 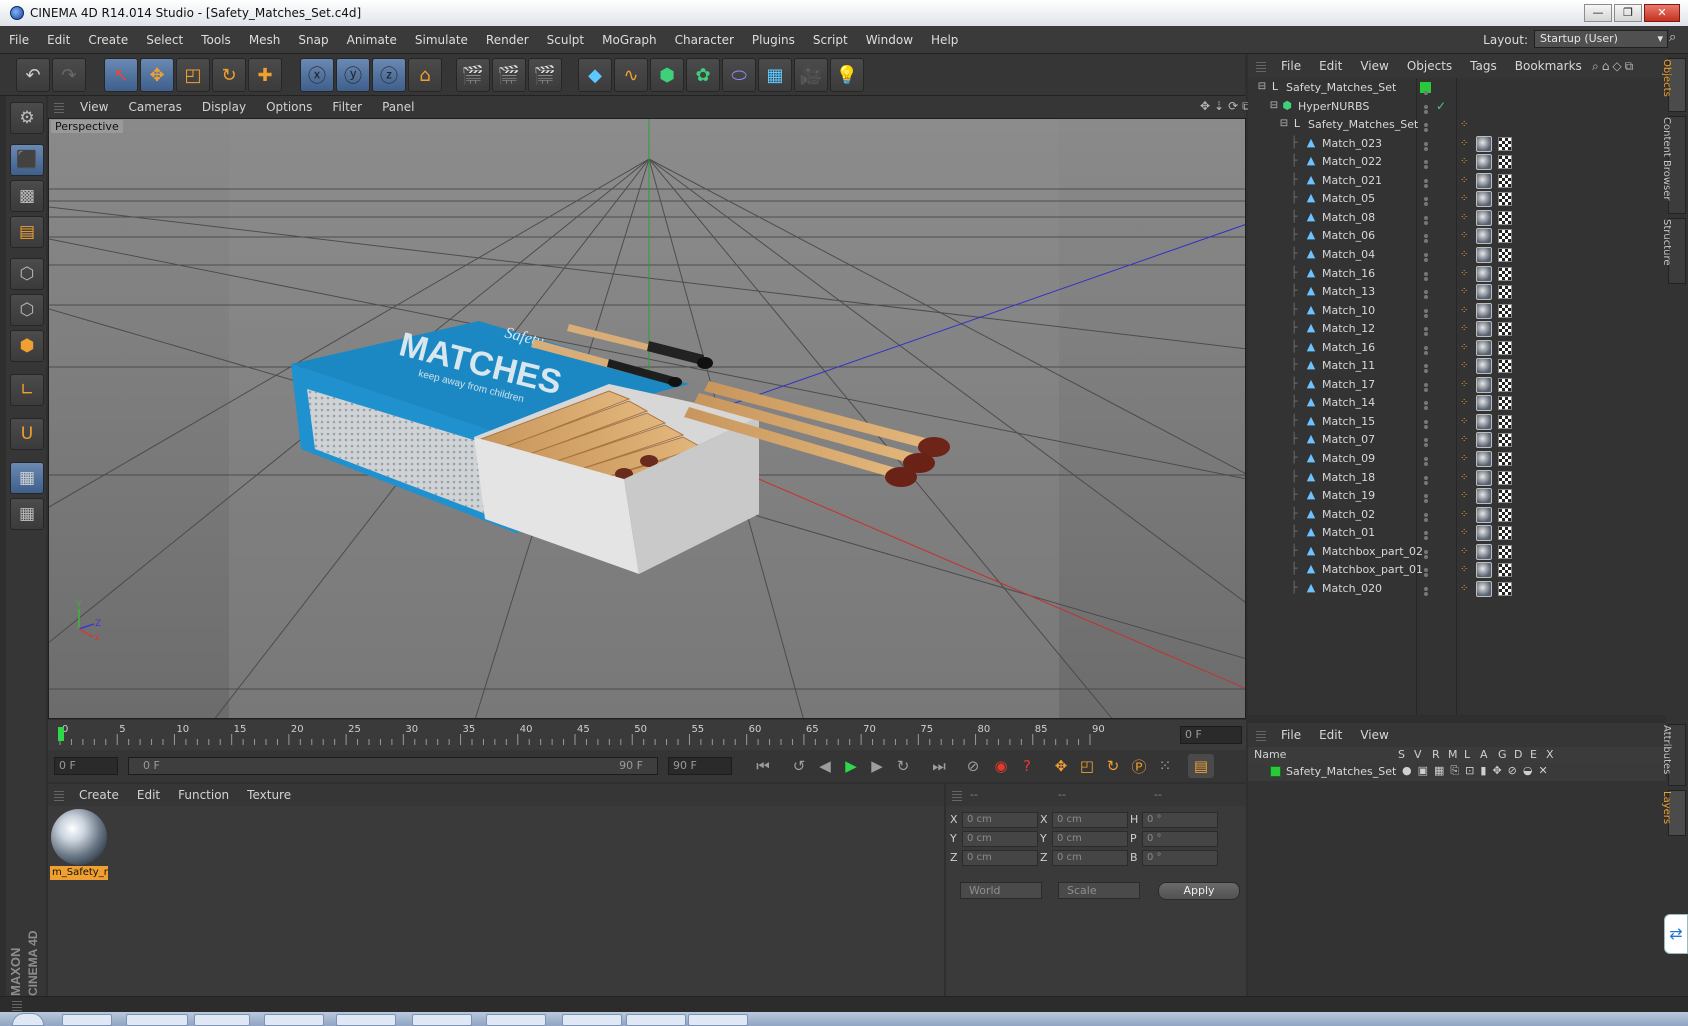 I want to click on redo-icon: ↷, so click(x=69, y=75).